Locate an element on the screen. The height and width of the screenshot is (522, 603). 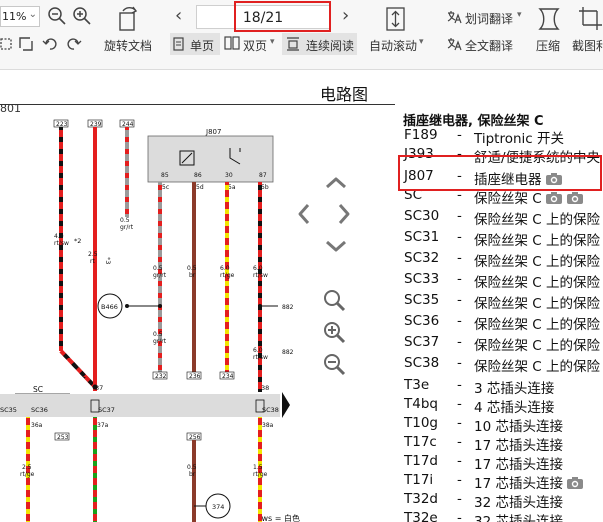
relay-label: J807 is located at coordinates (213, 132).